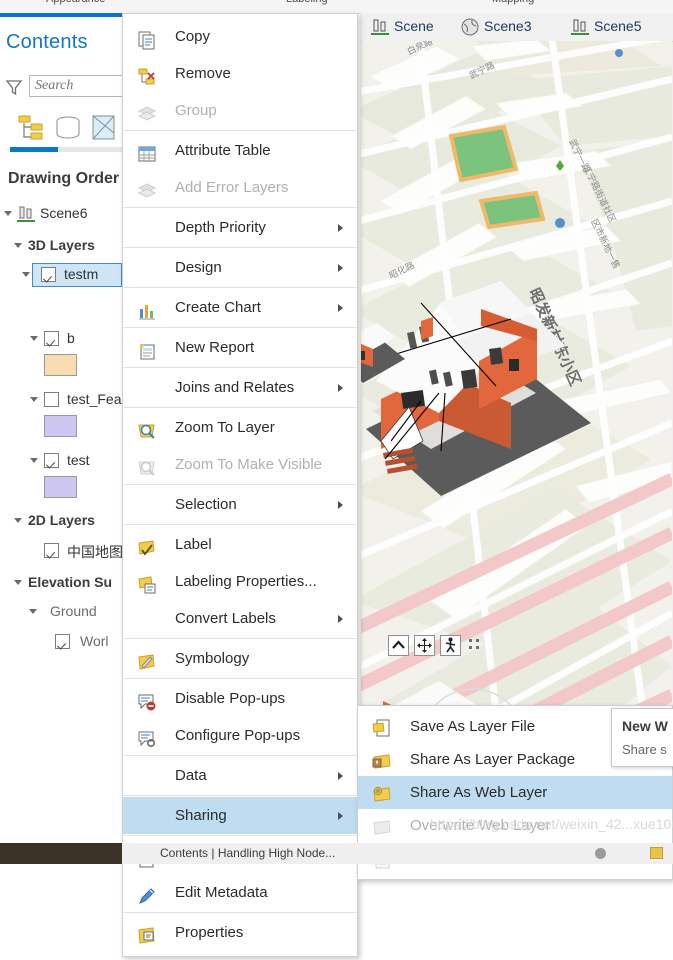 This screenshot has width=673, height=960. Describe the element at coordinates (240, 73) in the screenshot. I see `menu-item-remove: Remove` at that location.